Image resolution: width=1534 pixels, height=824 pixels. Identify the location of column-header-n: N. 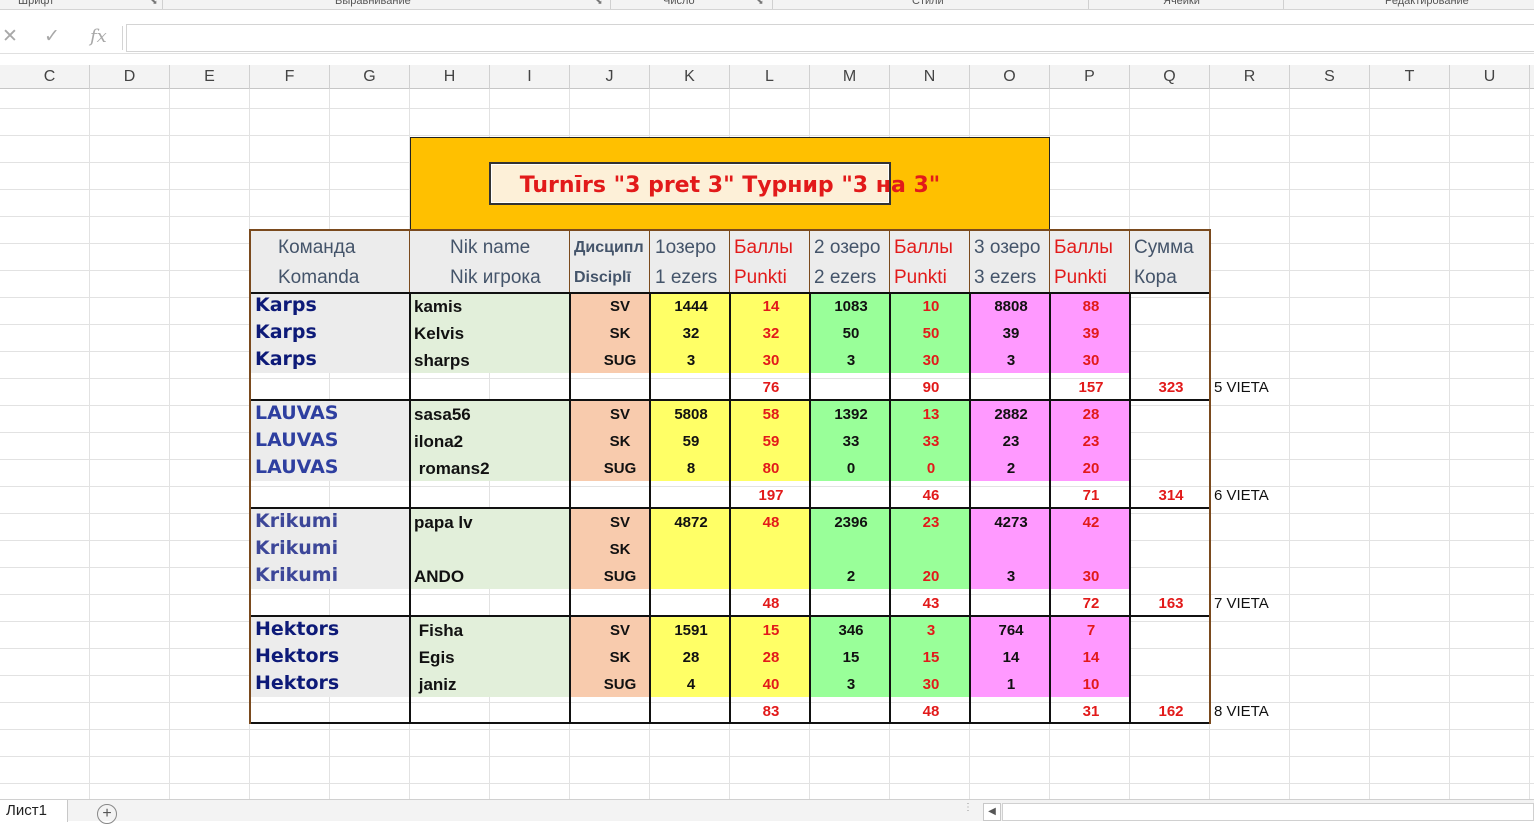
(930, 77).